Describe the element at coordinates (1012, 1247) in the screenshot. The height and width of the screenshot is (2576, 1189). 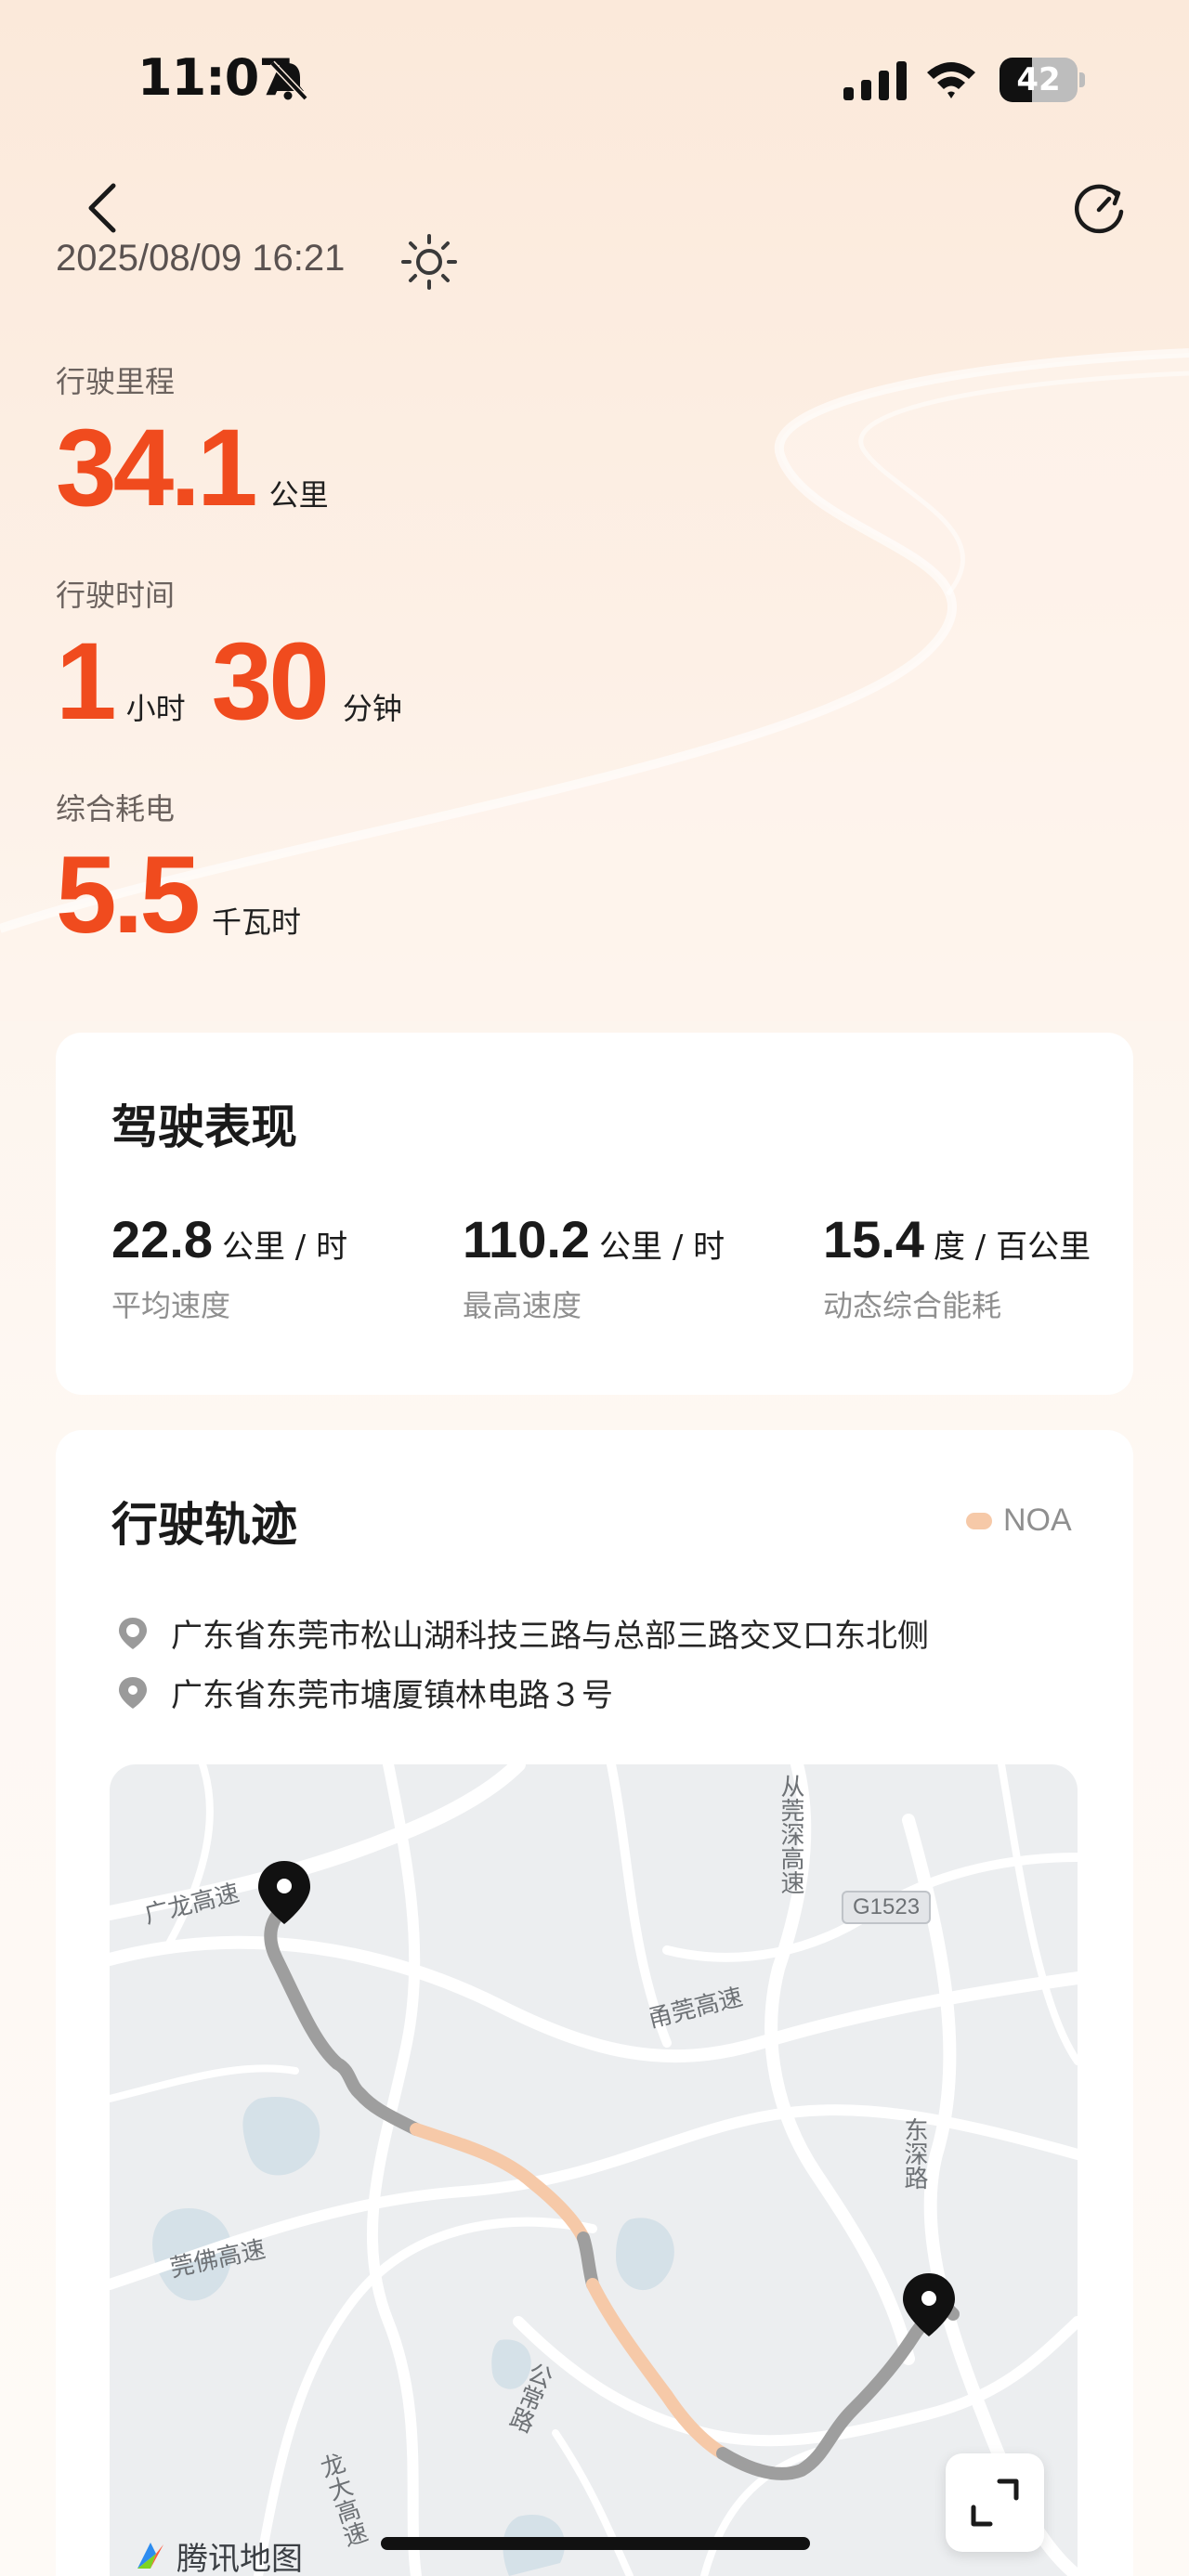
I see `metric-unit: 度 / 百公里` at that location.